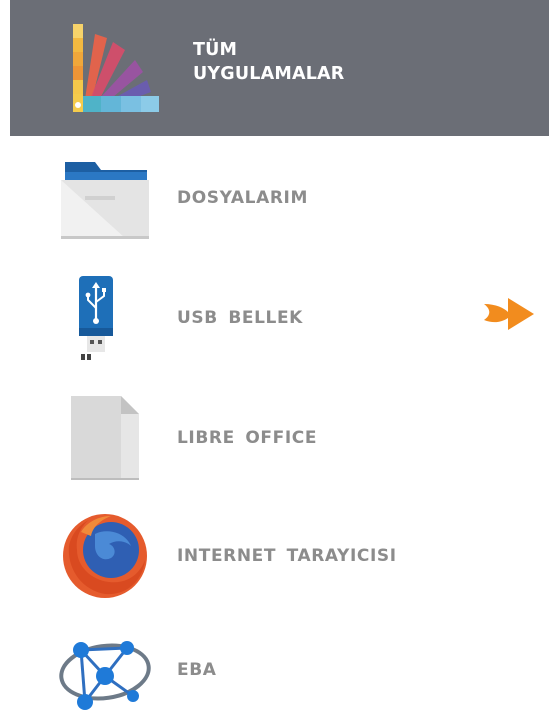 This screenshot has height=718, width=549. I want to click on app-item-usb: USB BELLEK, so click(274, 318).